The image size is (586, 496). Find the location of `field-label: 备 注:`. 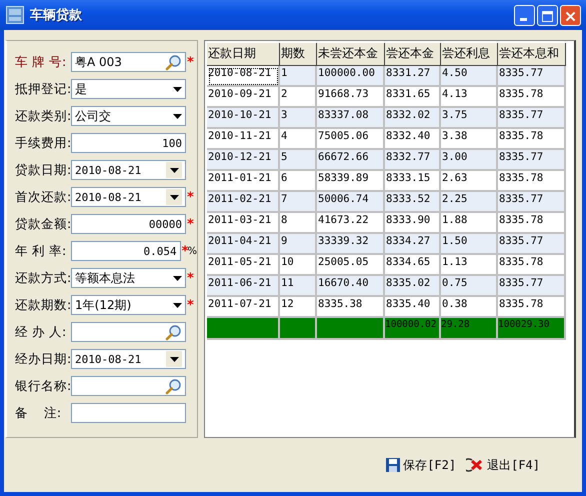

field-label: 备 注: is located at coordinates (38, 413).